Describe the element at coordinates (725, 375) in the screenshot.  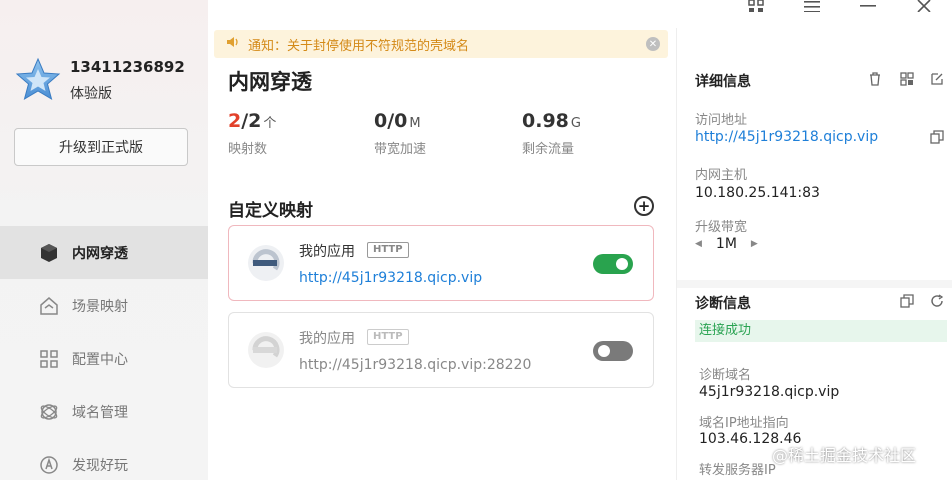
I see `domain-label: 诊断域名` at that location.